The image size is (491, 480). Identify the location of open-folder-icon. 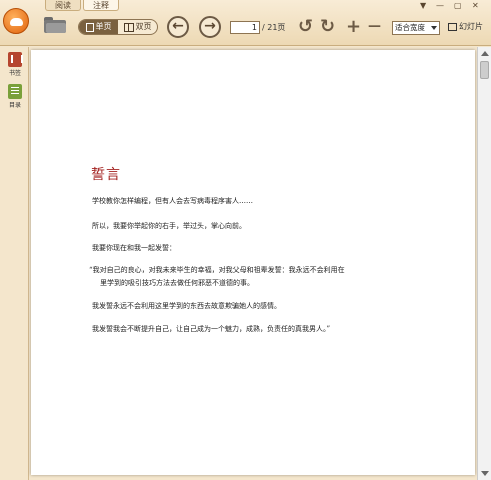
(55, 25).